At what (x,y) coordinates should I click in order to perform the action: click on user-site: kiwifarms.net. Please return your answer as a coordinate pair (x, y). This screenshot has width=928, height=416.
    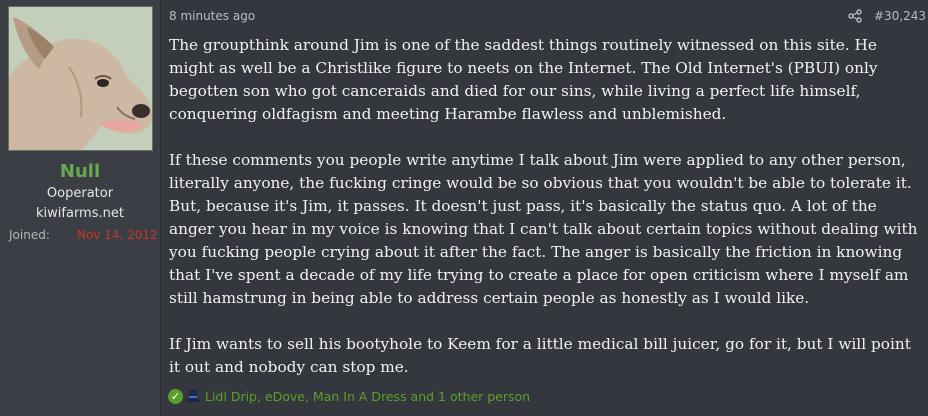
    Looking at the image, I should click on (80, 213).